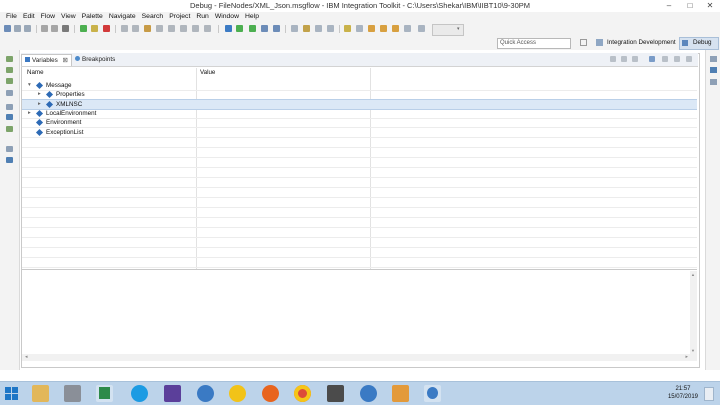 Image resolution: width=720 pixels, height=405 pixels. Describe the element at coordinates (106, 28) in the screenshot. I see `terminate-icon` at that location.